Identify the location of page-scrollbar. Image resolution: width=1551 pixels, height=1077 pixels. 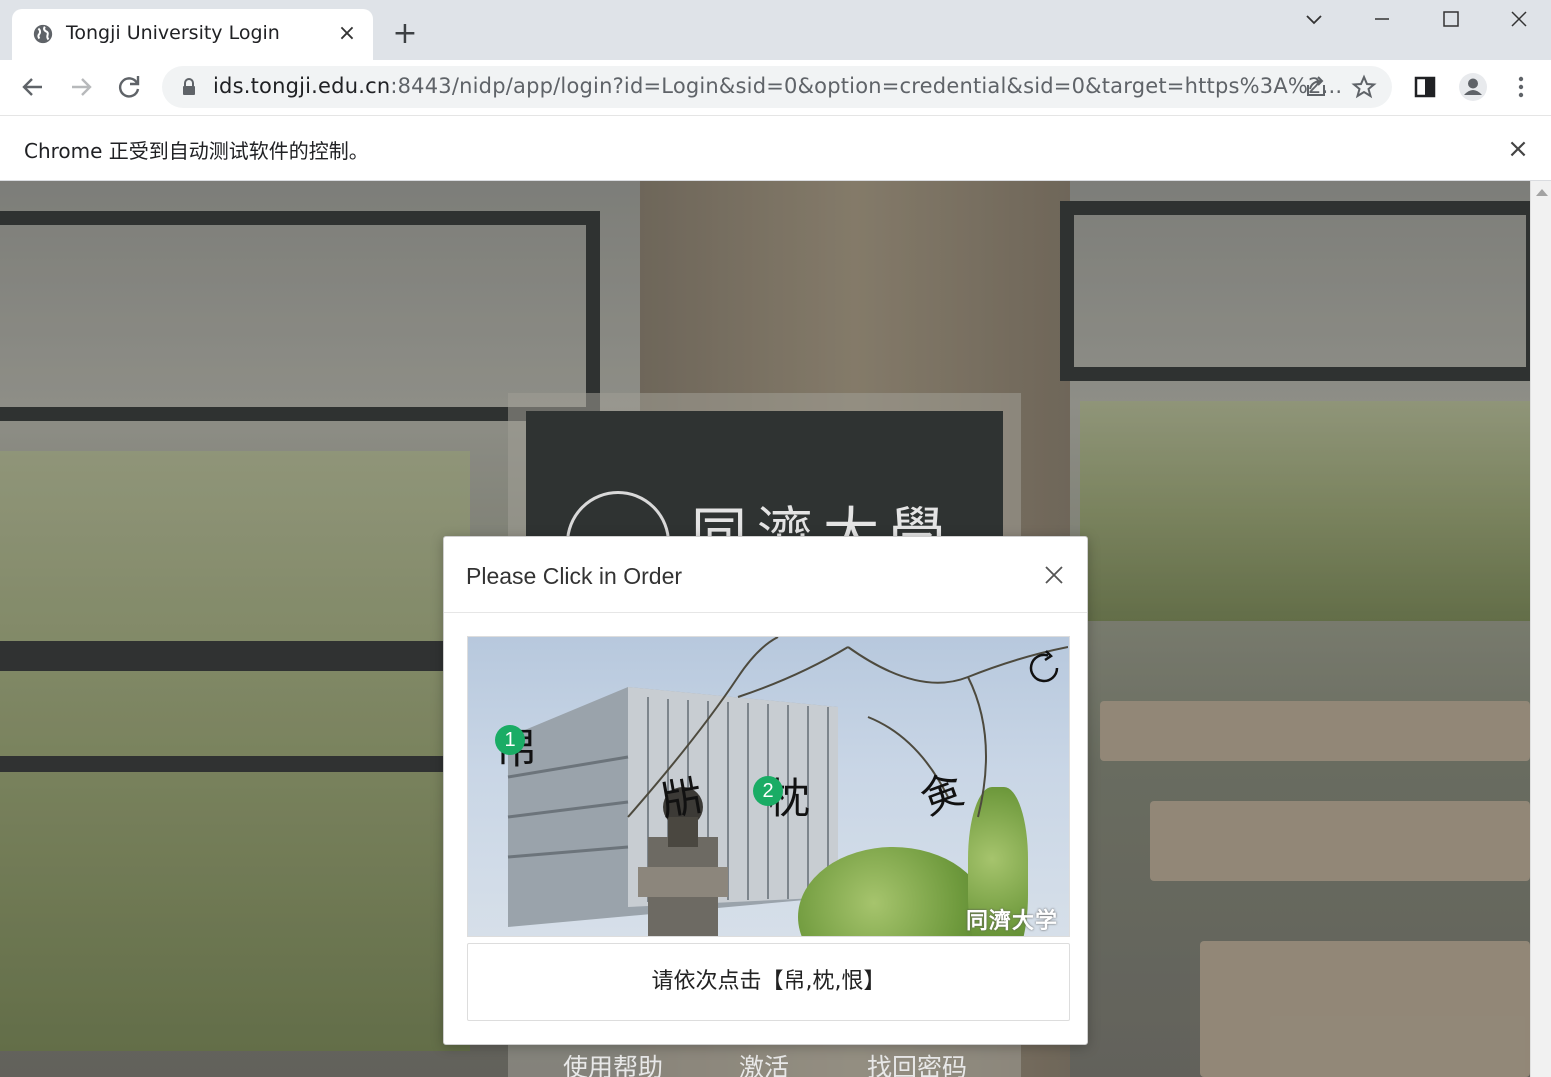
(1540, 629).